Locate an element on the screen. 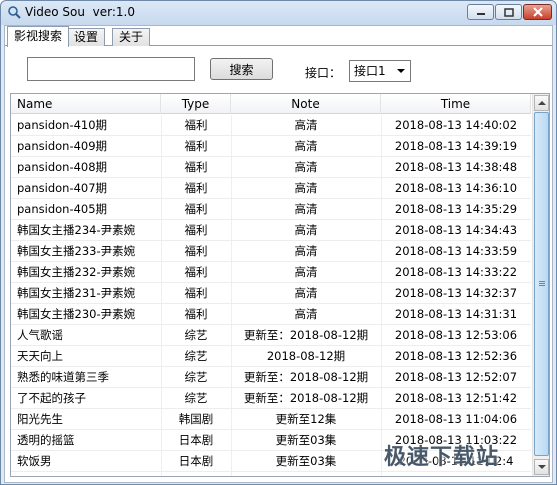 Image resolution: width=557 pixels, height=485 pixels. close-icon is located at coordinates (537, 12).